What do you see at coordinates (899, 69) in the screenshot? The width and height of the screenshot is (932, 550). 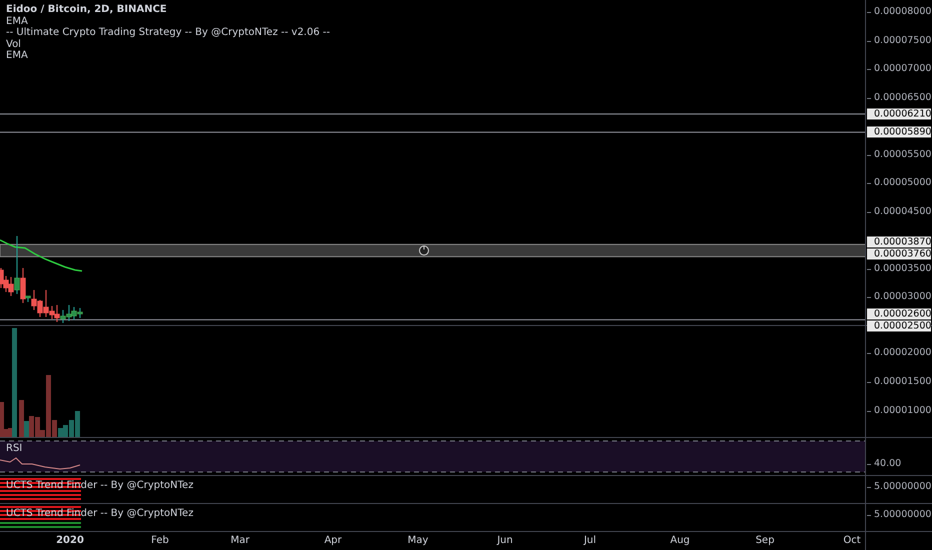 I see `price-tick: 0.00007000` at bounding box center [899, 69].